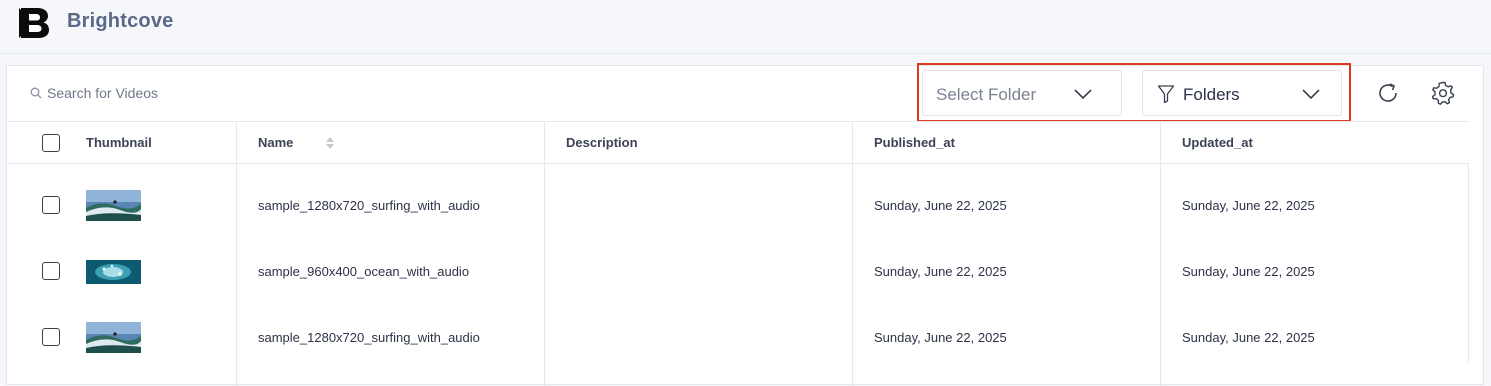  What do you see at coordinates (602, 142) in the screenshot?
I see `column-header-description: Description` at bounding box center [602, 142].